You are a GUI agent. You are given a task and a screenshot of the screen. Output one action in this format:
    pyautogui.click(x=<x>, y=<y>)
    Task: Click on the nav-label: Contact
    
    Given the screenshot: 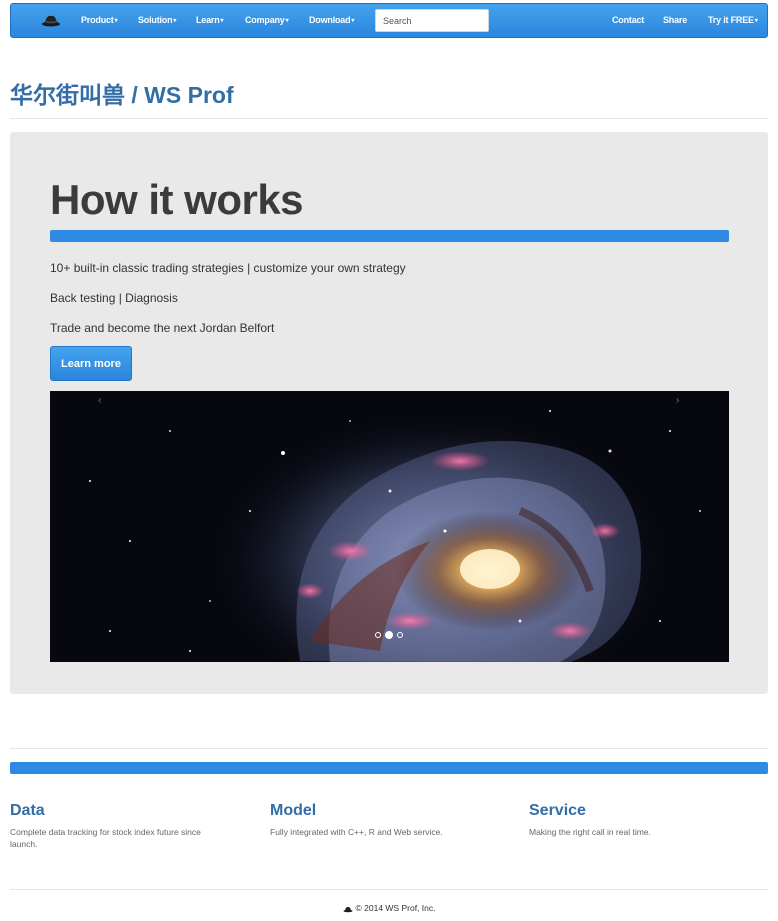 What is the action you would take?
    pyautogui.click(x=628, y=20)
    